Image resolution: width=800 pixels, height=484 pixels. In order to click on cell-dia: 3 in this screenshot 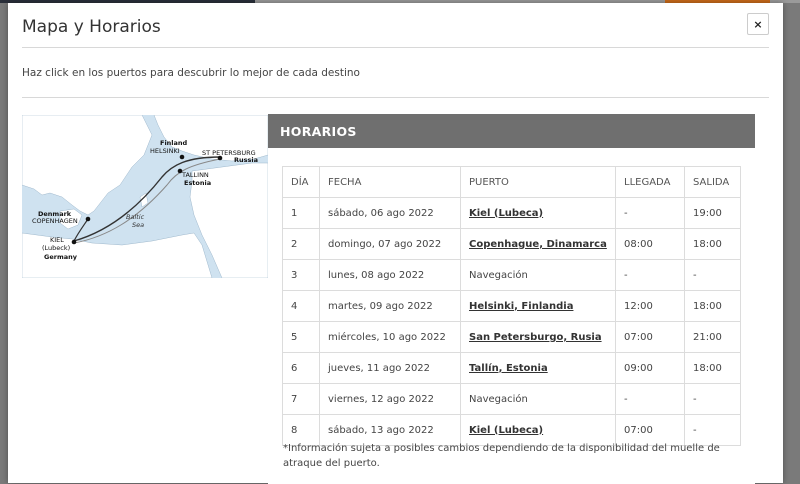, I will do `click(301, 275)`.